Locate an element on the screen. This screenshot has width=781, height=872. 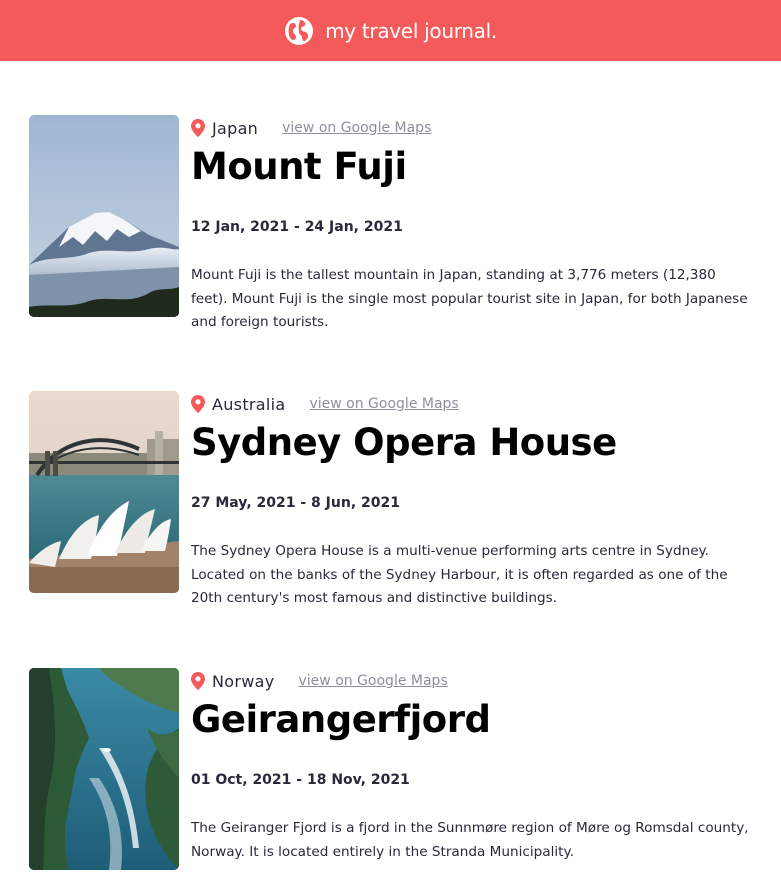
trip-dates: 27 May, 2021 - 8 Jun, 2021 is located at coordinates (295, 503).